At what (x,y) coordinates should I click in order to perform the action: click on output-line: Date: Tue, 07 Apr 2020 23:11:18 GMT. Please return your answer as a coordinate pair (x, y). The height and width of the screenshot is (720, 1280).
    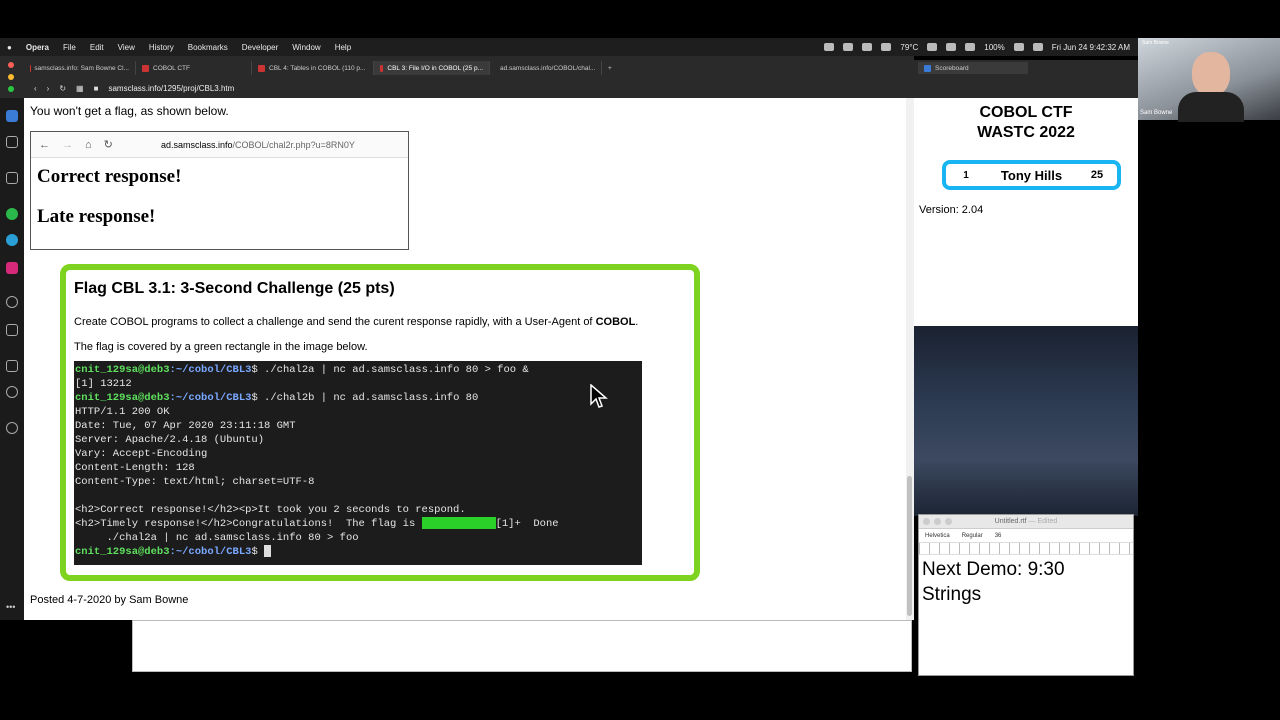
    Looking at the image, I should click on (185, 426).